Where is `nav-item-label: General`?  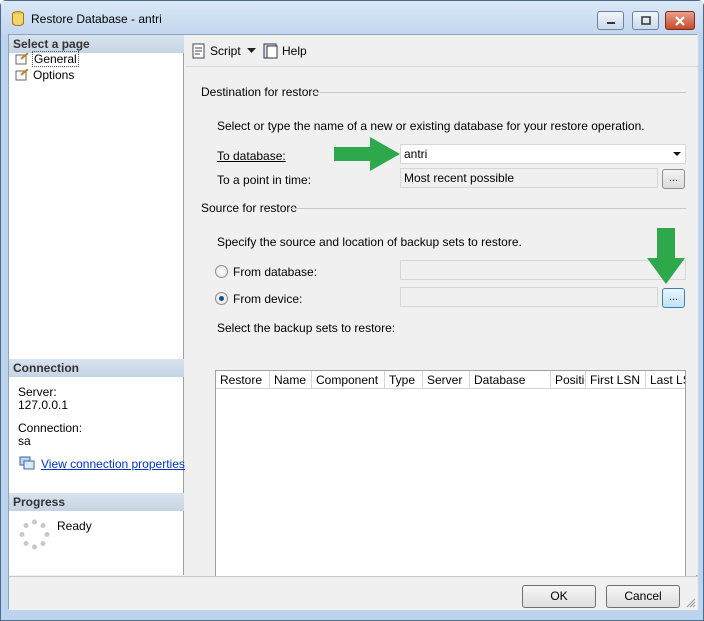 nav-item-label: General is located at coordinates (55, 59).